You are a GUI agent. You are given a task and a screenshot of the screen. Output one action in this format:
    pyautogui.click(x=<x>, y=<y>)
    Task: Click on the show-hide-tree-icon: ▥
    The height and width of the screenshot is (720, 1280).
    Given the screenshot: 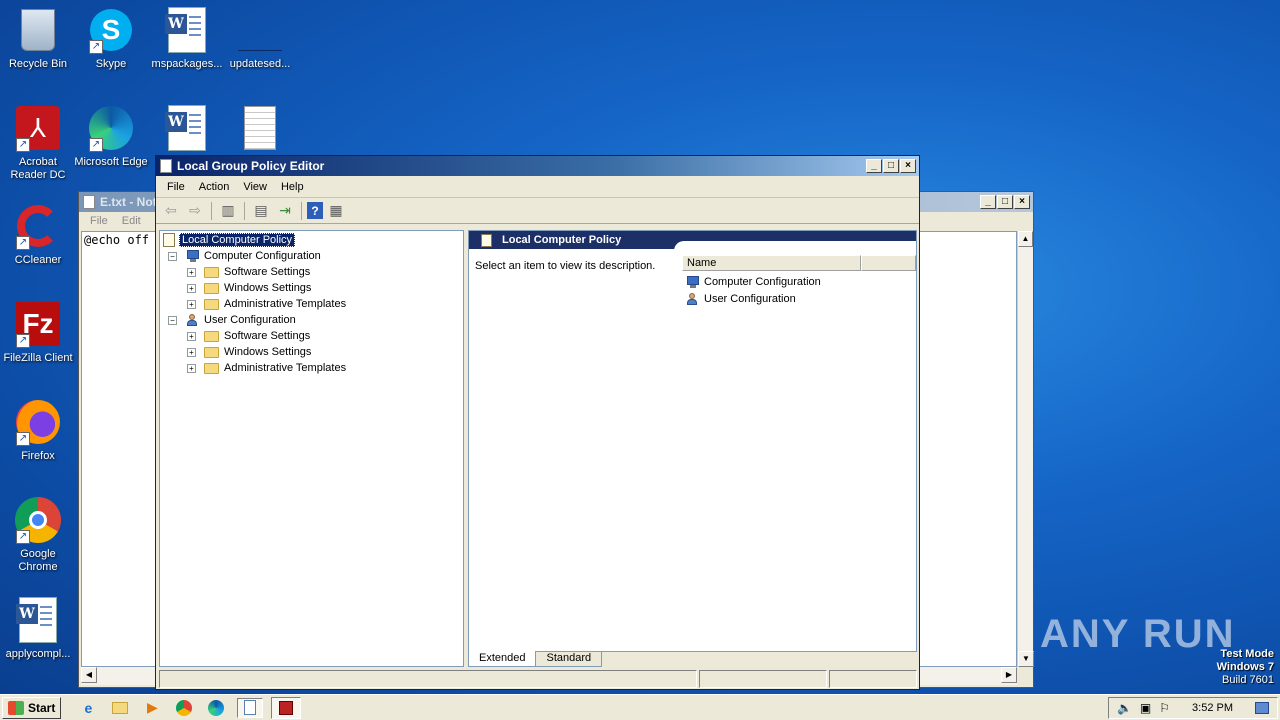 What is the action you would take?
    pyautogui.click(x=228, y=211)
    